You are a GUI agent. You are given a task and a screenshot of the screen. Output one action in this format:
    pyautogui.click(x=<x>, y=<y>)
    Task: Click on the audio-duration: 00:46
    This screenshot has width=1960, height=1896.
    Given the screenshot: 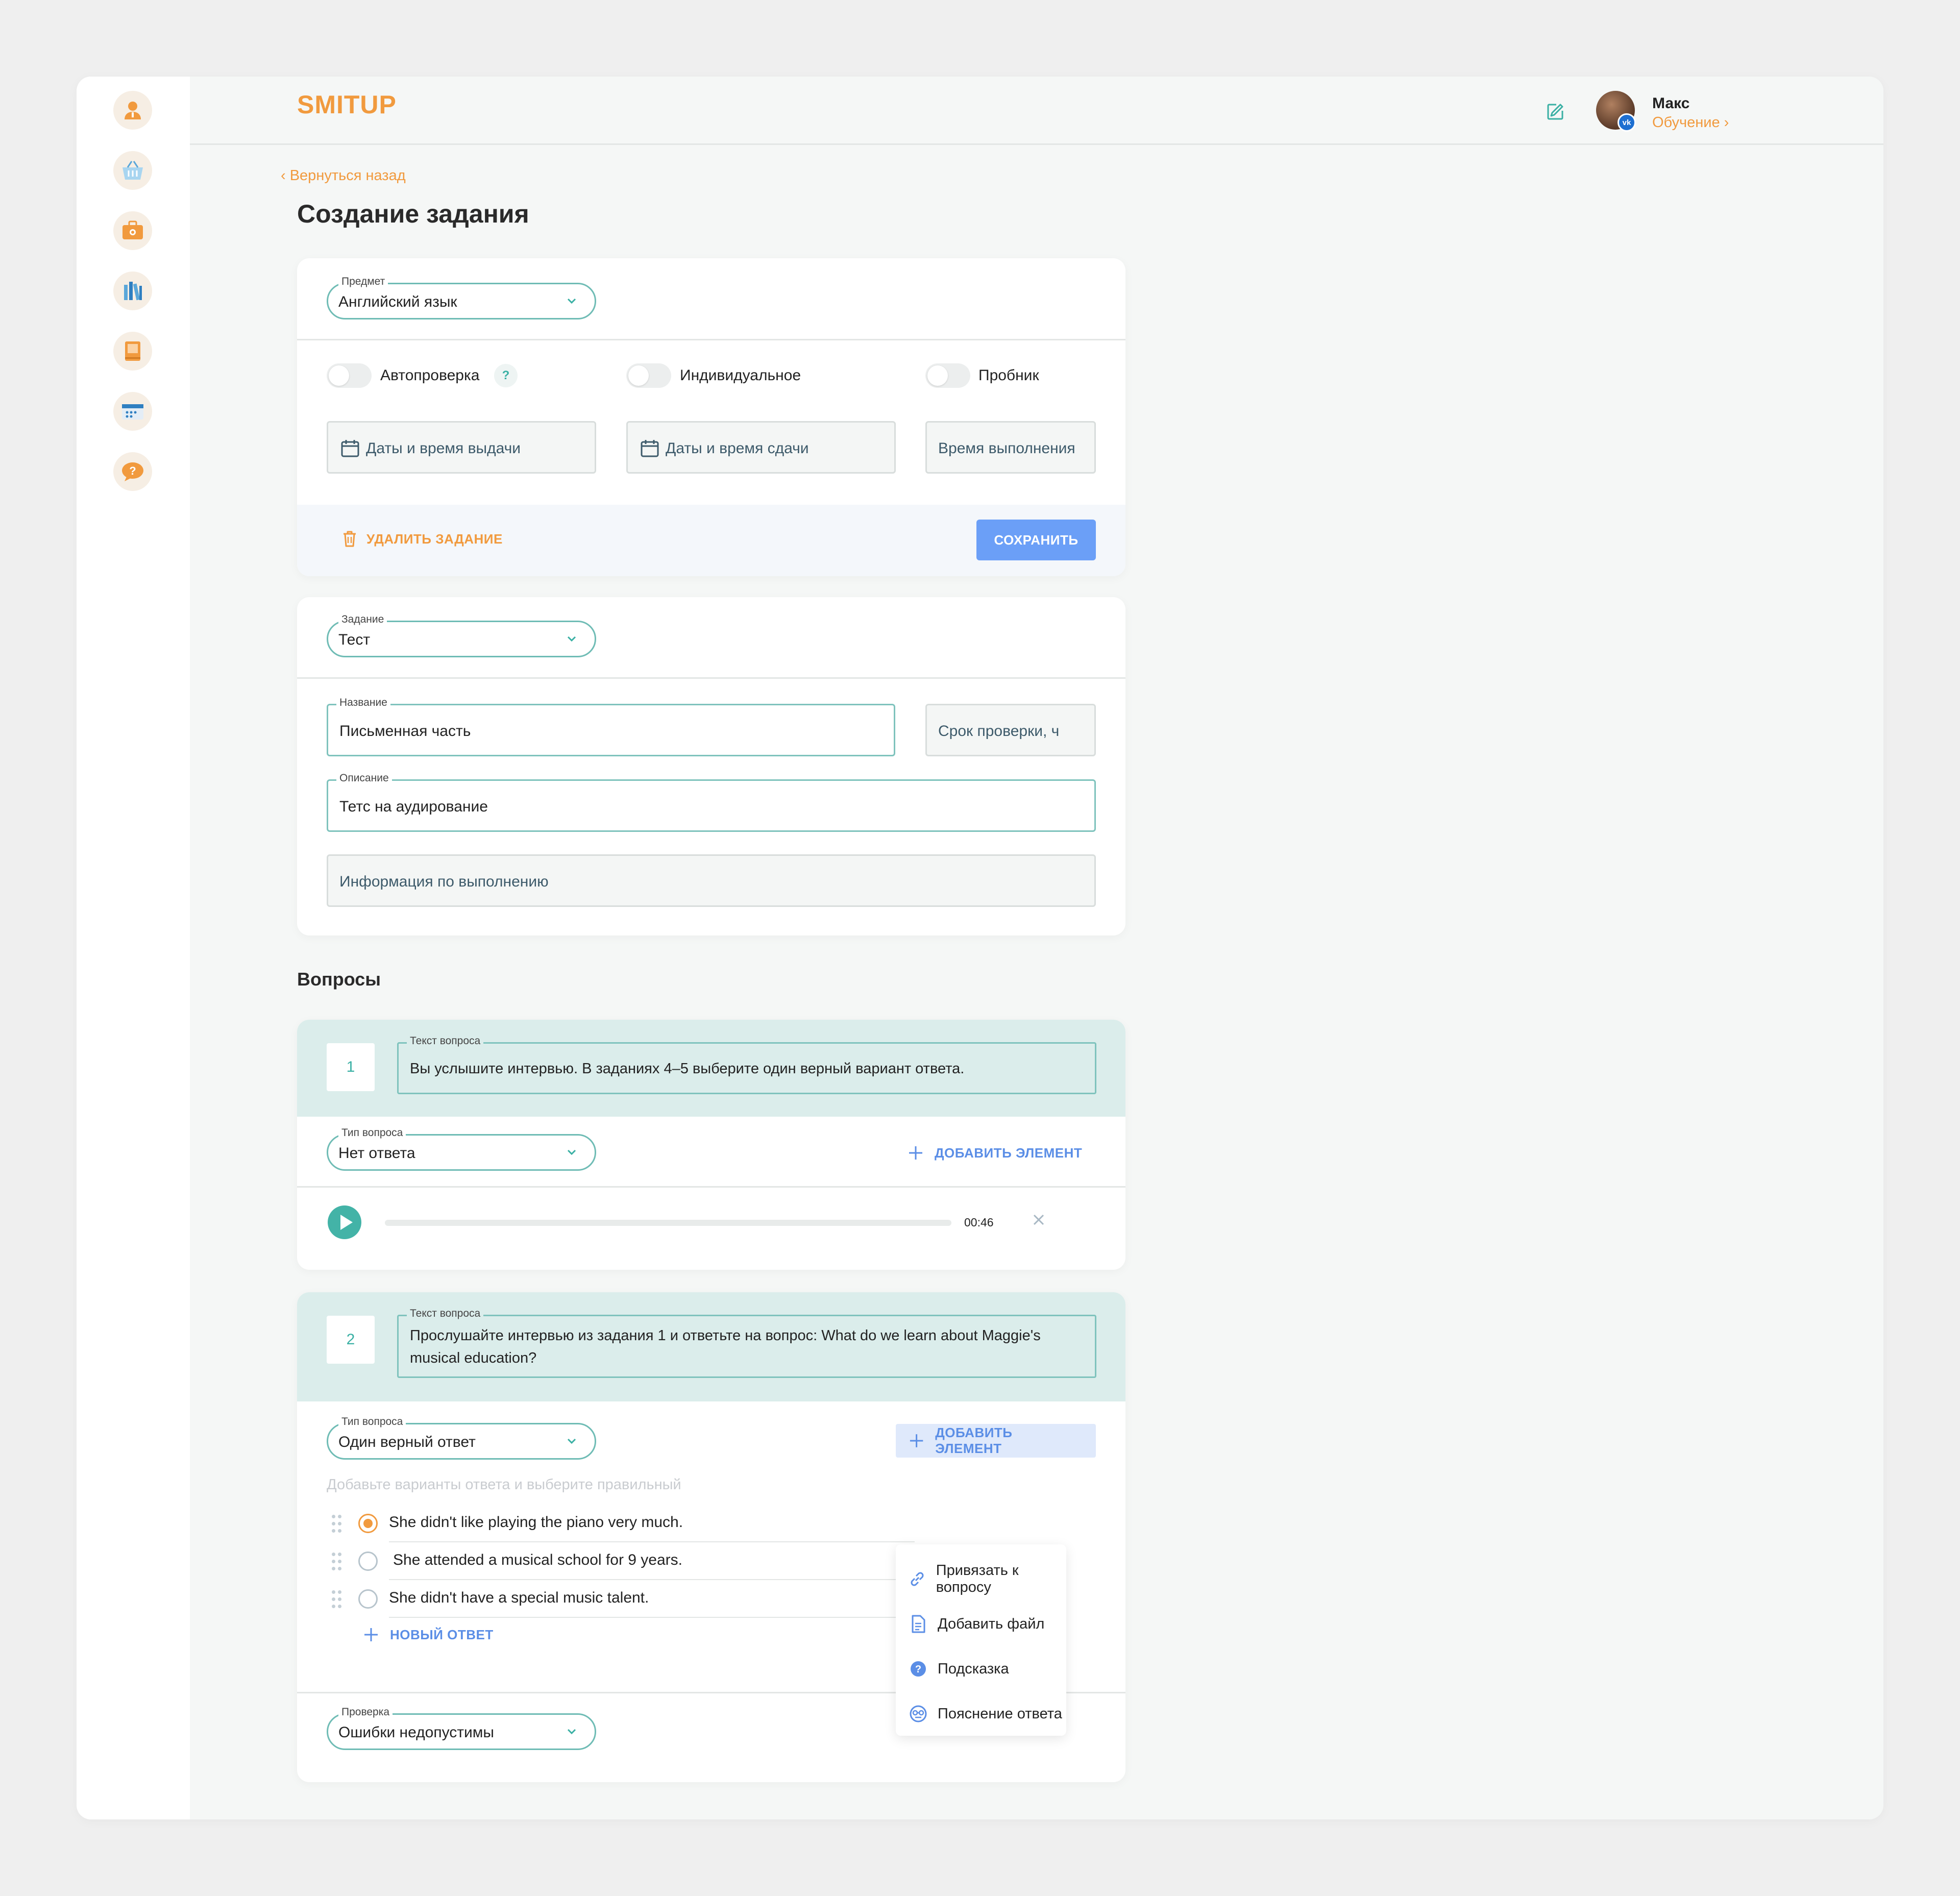 What is the action you would take?
    pyautogui.click(x=979, y=1222)
    